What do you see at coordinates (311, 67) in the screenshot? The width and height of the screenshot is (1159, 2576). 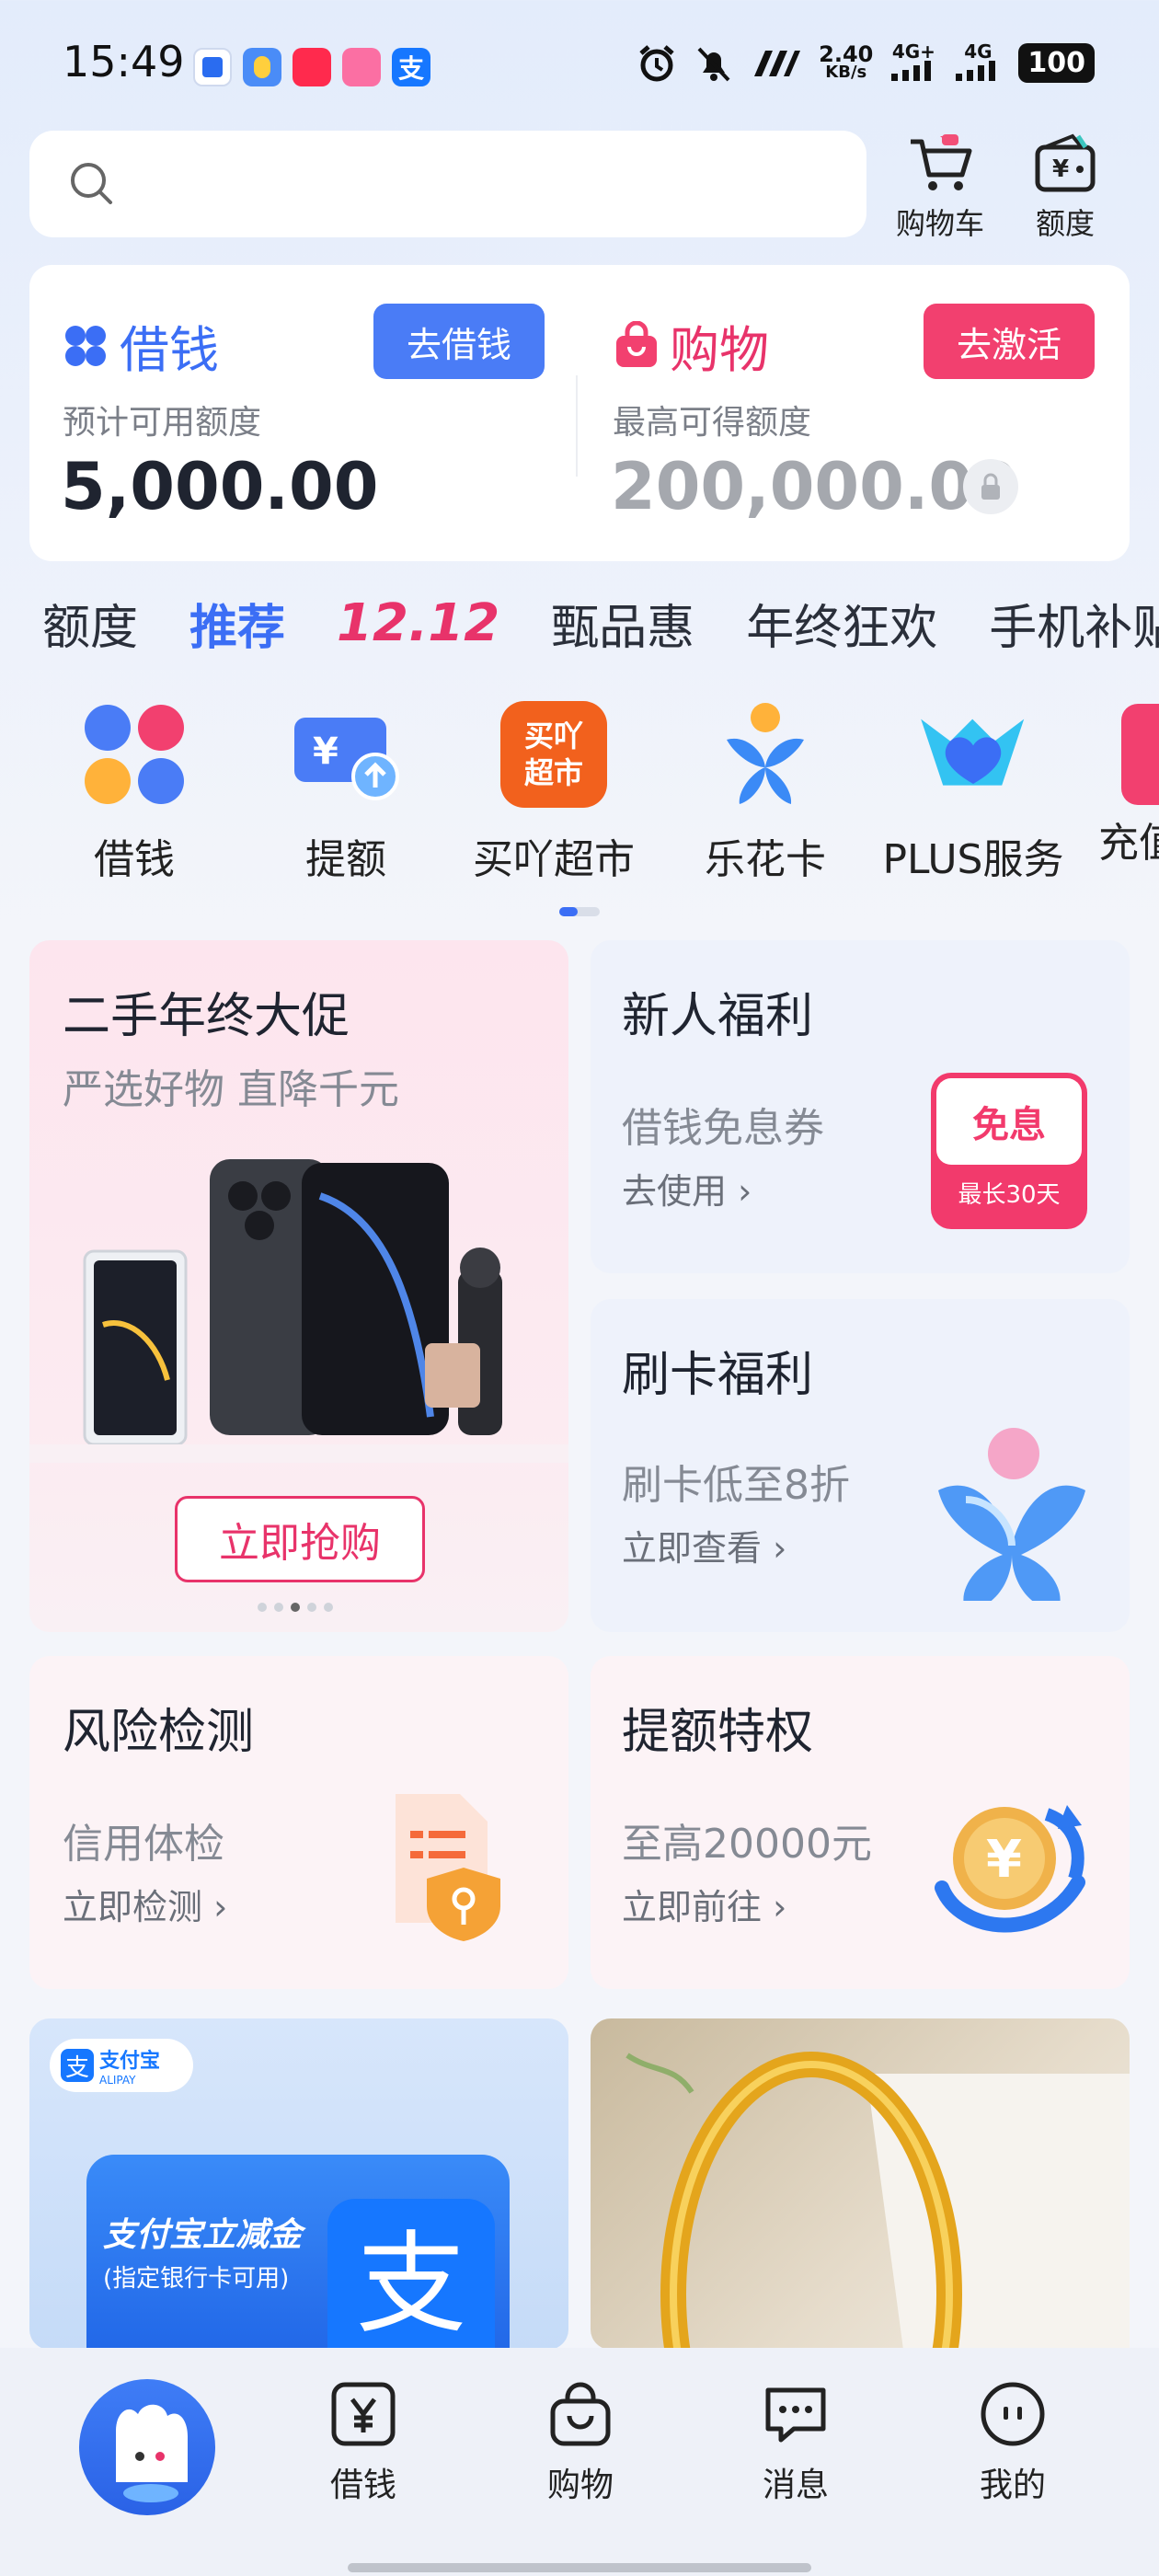 I see `status-app-icons: 支` at bounding box center [311, 67].